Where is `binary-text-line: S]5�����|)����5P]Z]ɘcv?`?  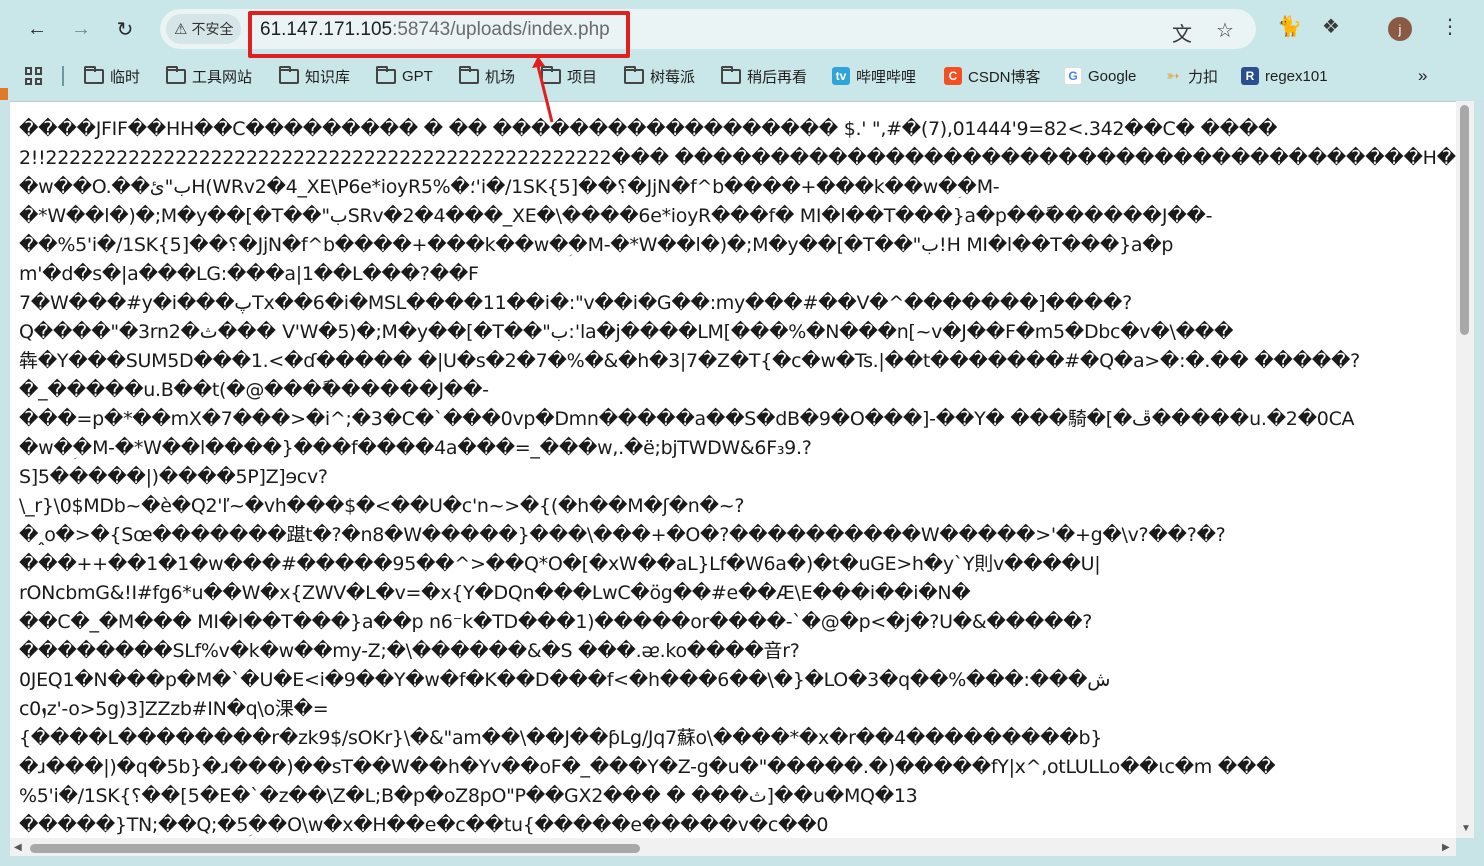 binary-text-line: S]5�����|)����5P]Z]ɘcv? is located at coordinates (173, 477).